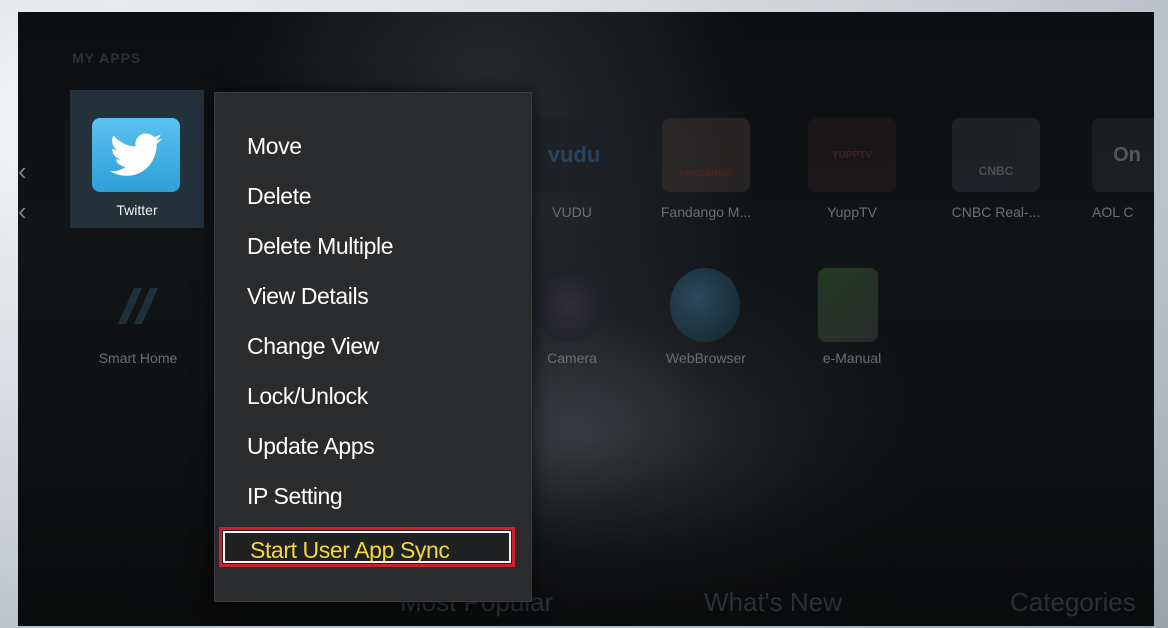 Image resolution: width=1168 pixels, height=628 pixels. I want to click on app-tile-webbrowser: WebBrowser, so click(706, 308).